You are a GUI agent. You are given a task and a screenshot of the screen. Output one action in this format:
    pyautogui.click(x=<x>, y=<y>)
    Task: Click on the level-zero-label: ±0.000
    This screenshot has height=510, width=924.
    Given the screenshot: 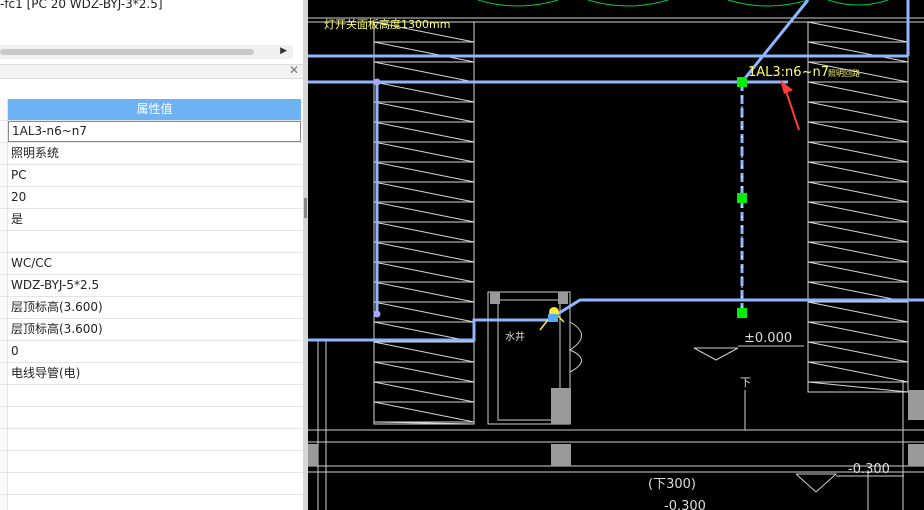 What is the action you would take?
    pyautogui.click(x=768, y=338)
    